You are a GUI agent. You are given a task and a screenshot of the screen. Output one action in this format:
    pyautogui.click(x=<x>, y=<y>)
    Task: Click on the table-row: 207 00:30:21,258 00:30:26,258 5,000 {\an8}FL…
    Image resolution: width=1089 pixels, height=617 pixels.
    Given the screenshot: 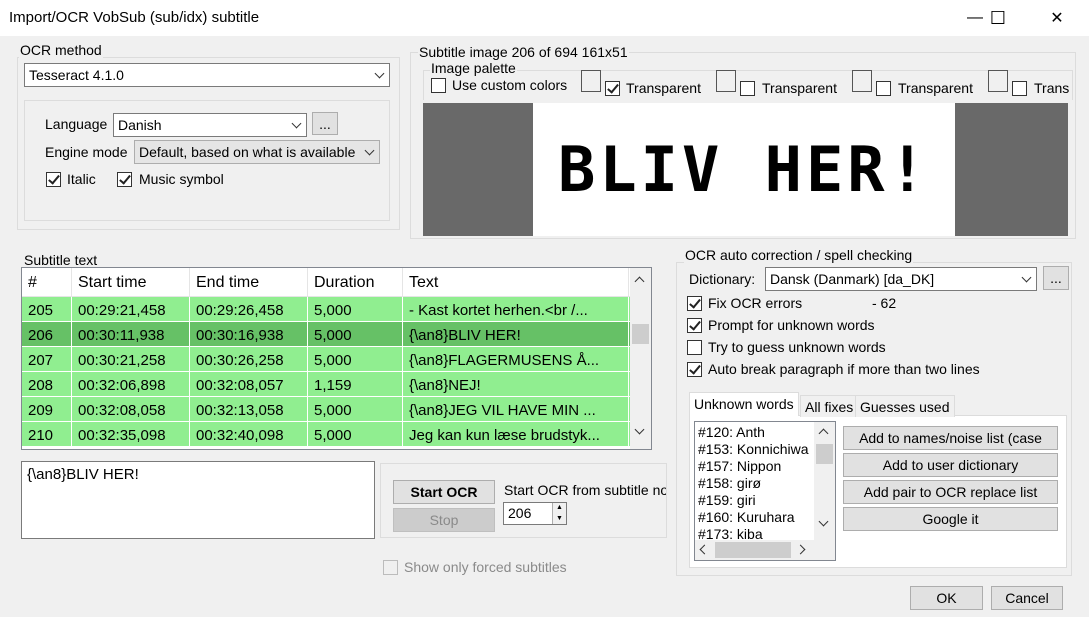 What is the action you would take?
    pyautogui.click(x=336, y=359)
    